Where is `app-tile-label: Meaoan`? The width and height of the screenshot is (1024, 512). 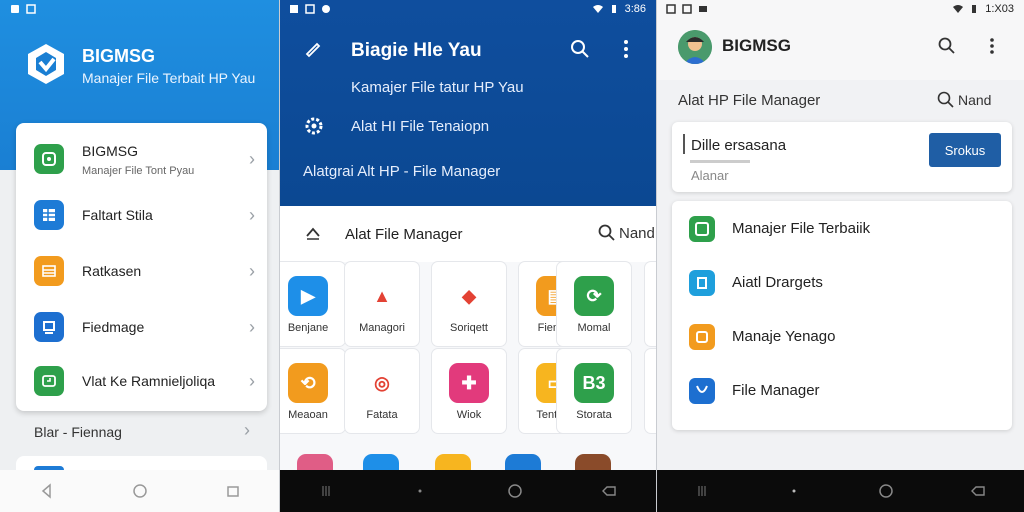
app-tile-label: Meaoan is located at coordinates (308, 415).